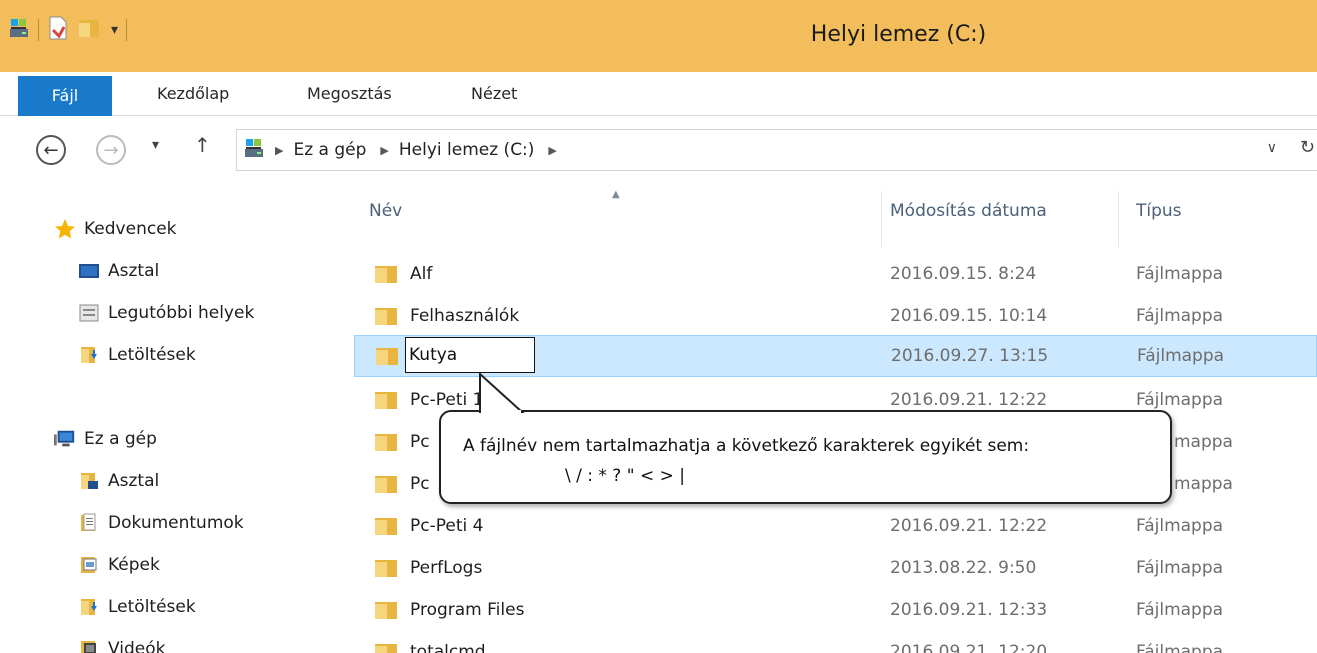 The height and width of the screenshot is (653, 1317). I want to click on nav-documents: Dokumentumok, so click(161, 523).